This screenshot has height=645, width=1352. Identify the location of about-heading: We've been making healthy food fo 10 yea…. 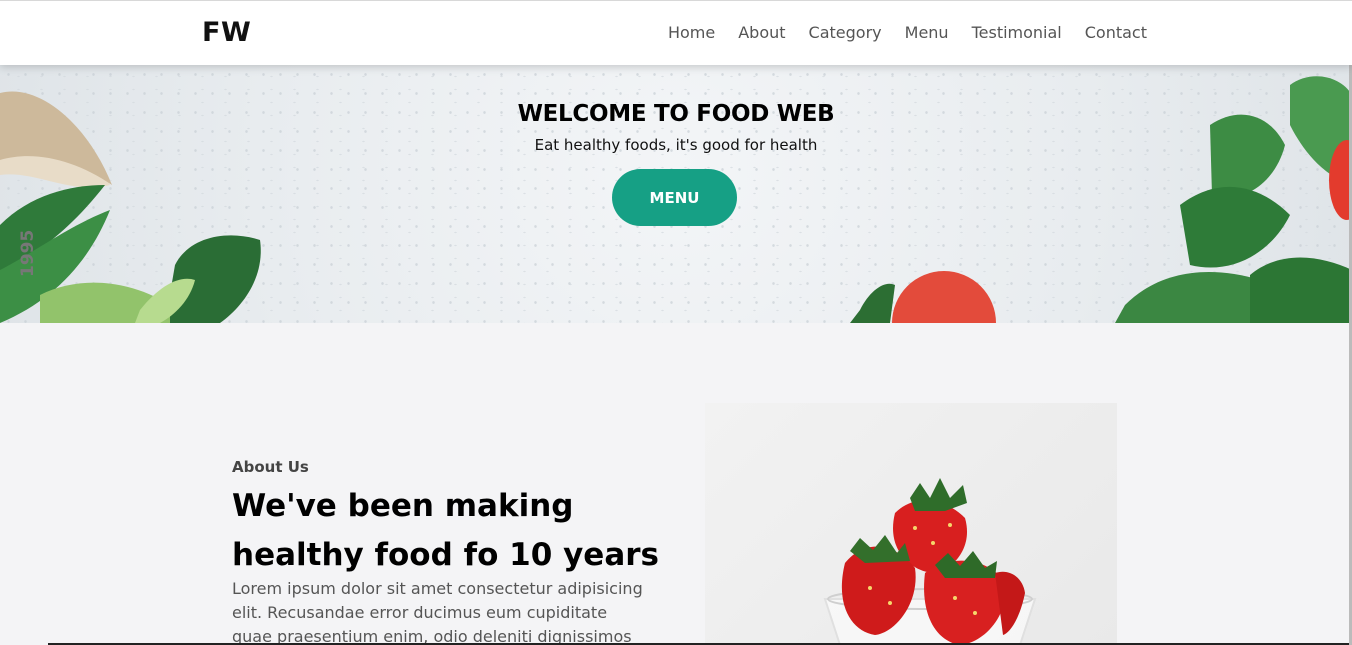
(445, 530).